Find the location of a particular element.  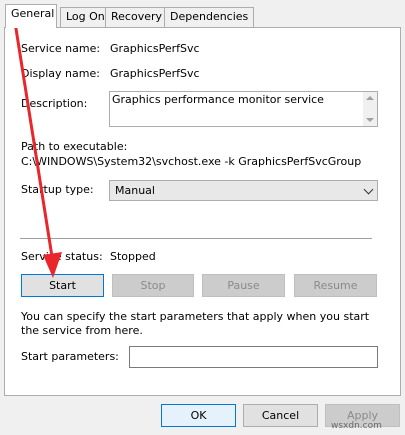

pause-button: Pause is located at coordinates (243, 285).